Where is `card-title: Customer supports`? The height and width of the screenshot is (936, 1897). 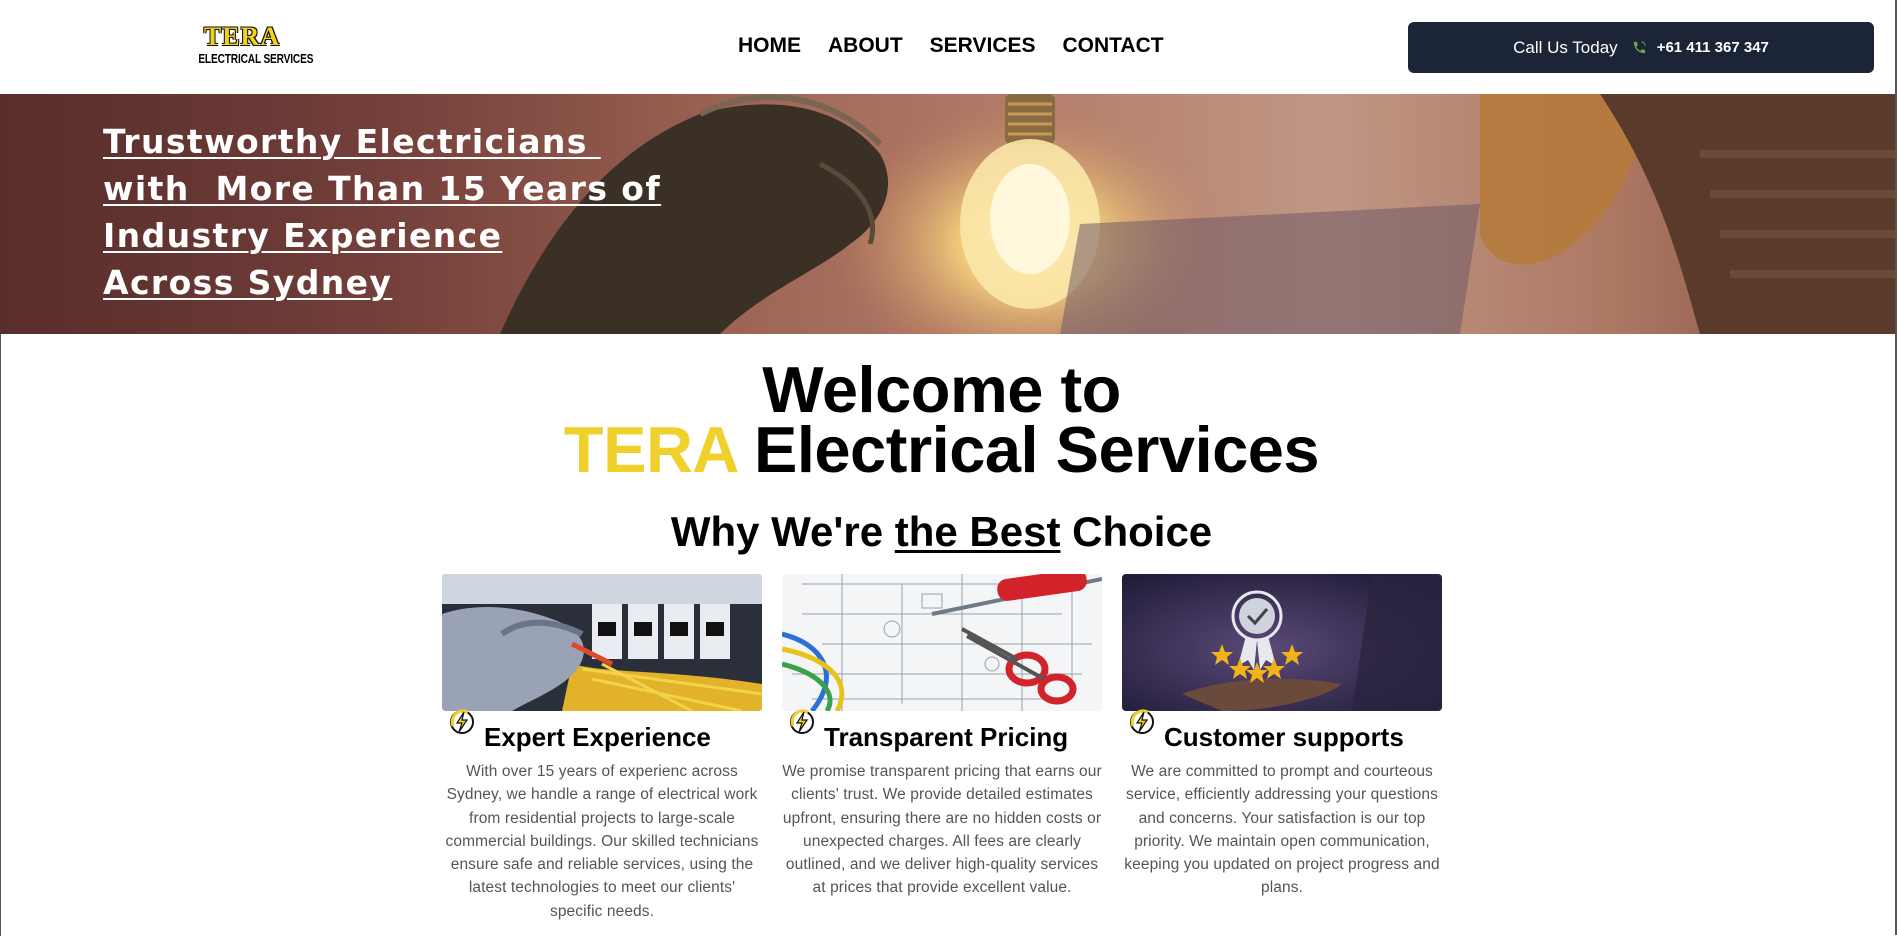 card-title: Customer supports is located at coordinates (1284, 737).